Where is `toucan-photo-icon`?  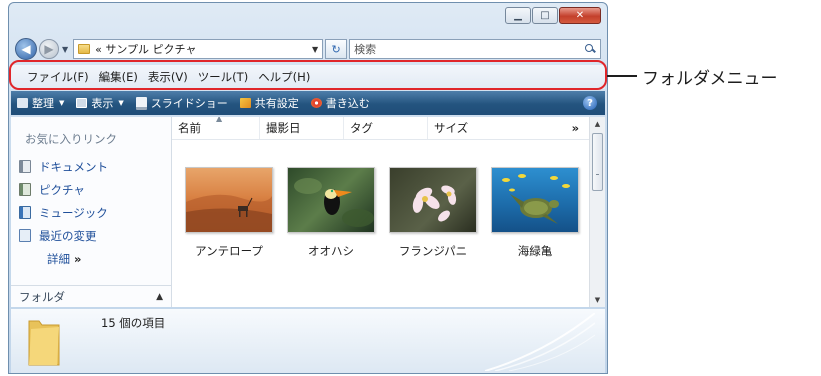 toucan-photo-icon is located at coordinates (331, 200).